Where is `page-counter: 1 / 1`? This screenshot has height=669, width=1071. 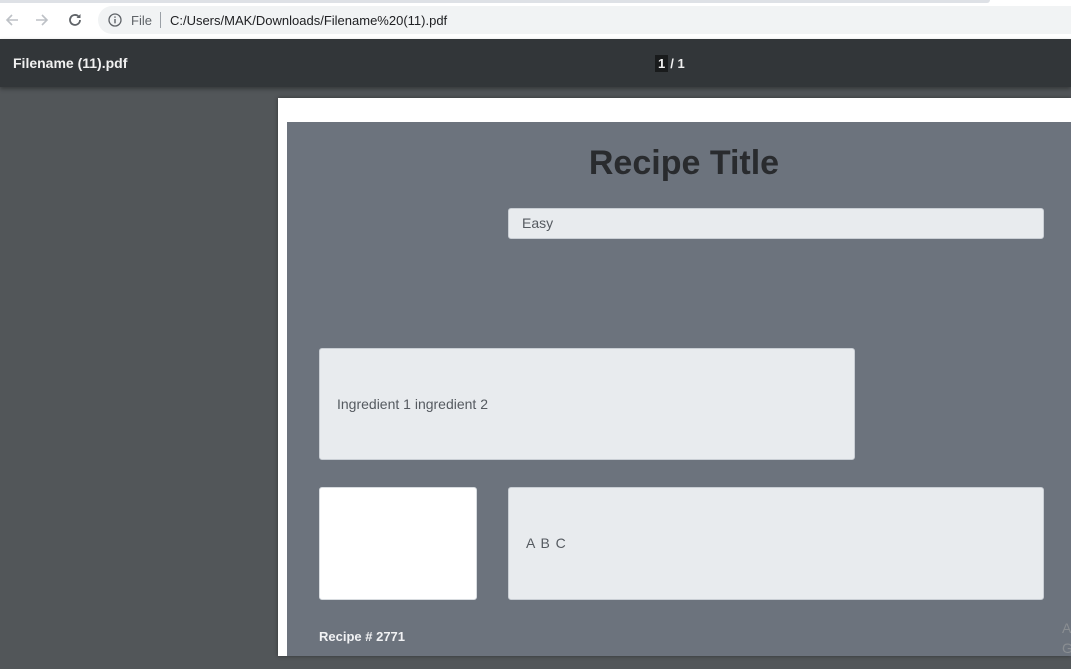 page-counter: 1 / 1 is located at coordinates (670, 63).